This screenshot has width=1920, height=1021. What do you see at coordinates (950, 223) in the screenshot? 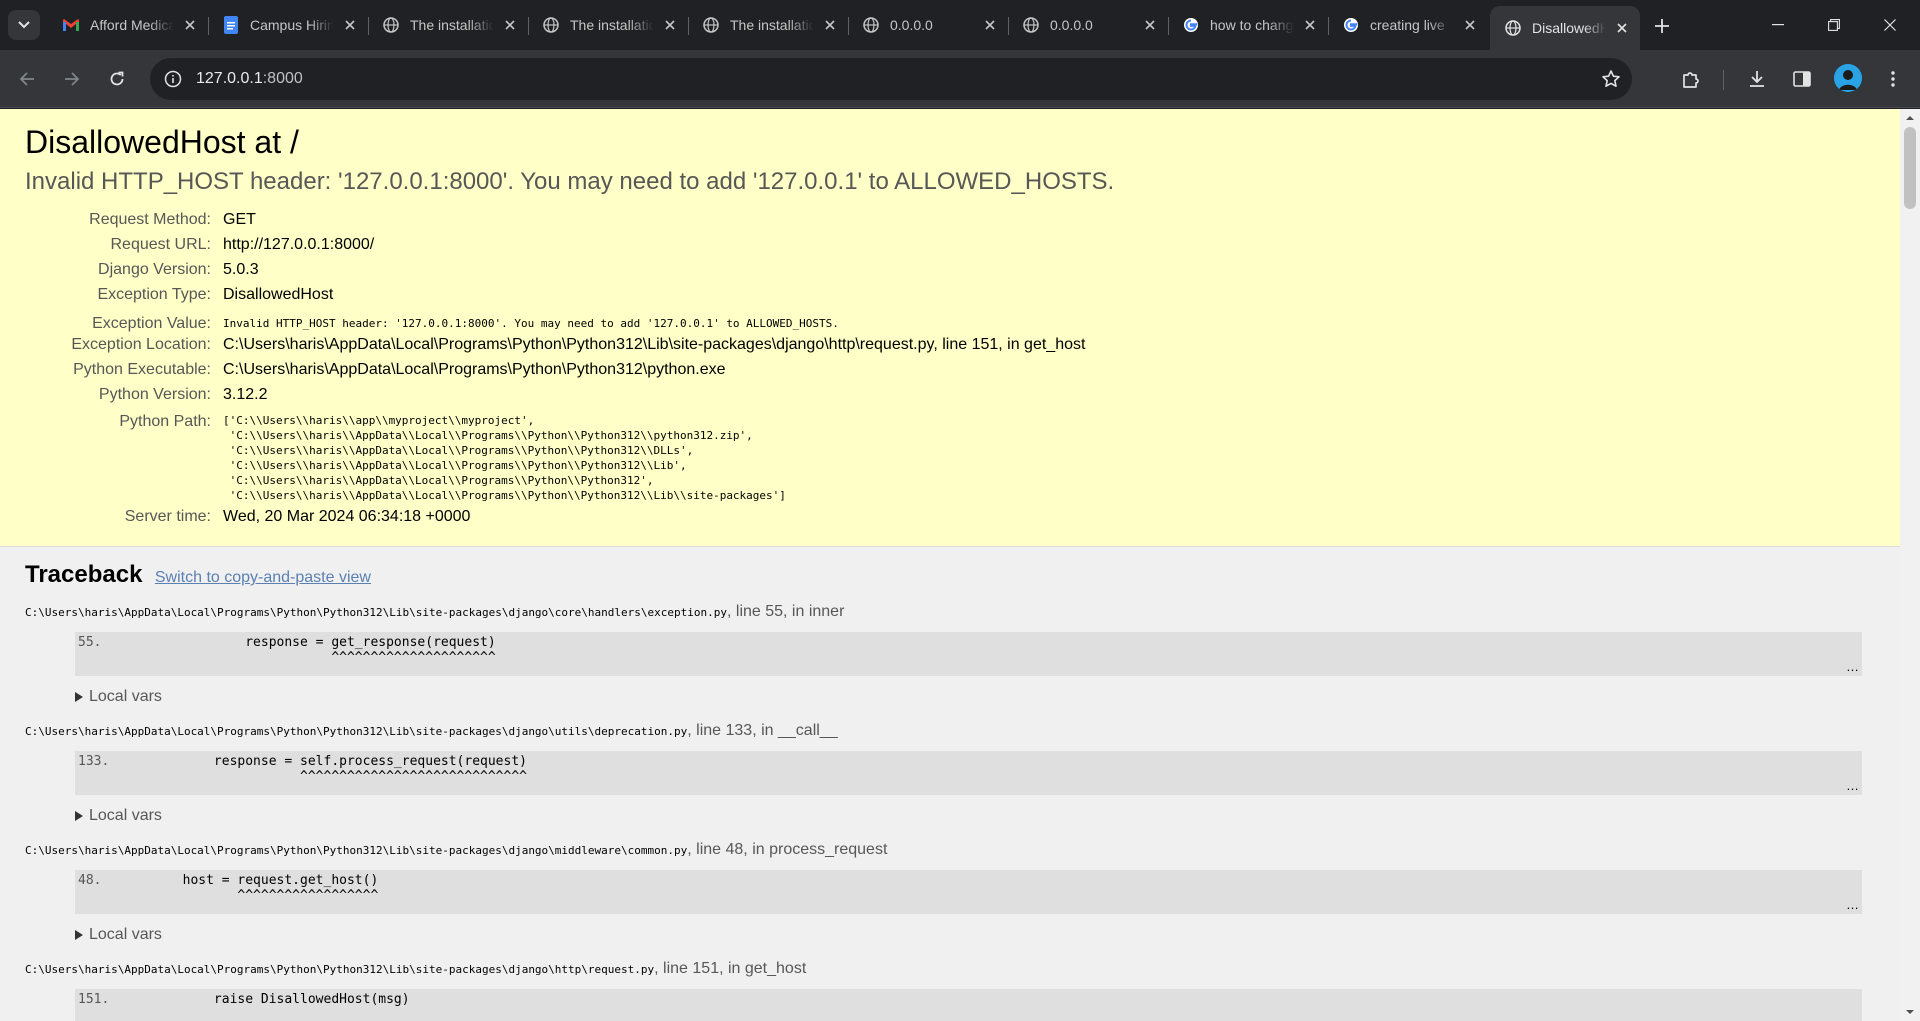
I see `meta-row-request-method: Request Method: GET` at bounding box center [950, 223].